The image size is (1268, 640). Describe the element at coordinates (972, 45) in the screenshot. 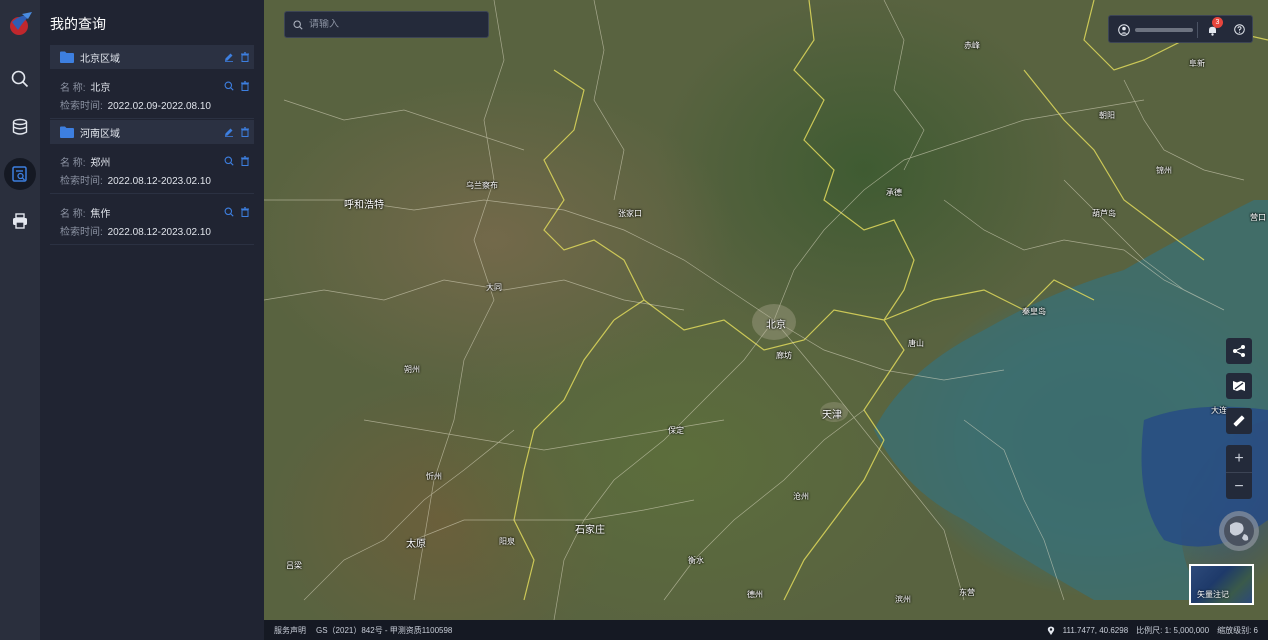

I see `city-label: 赤峰` at that location.